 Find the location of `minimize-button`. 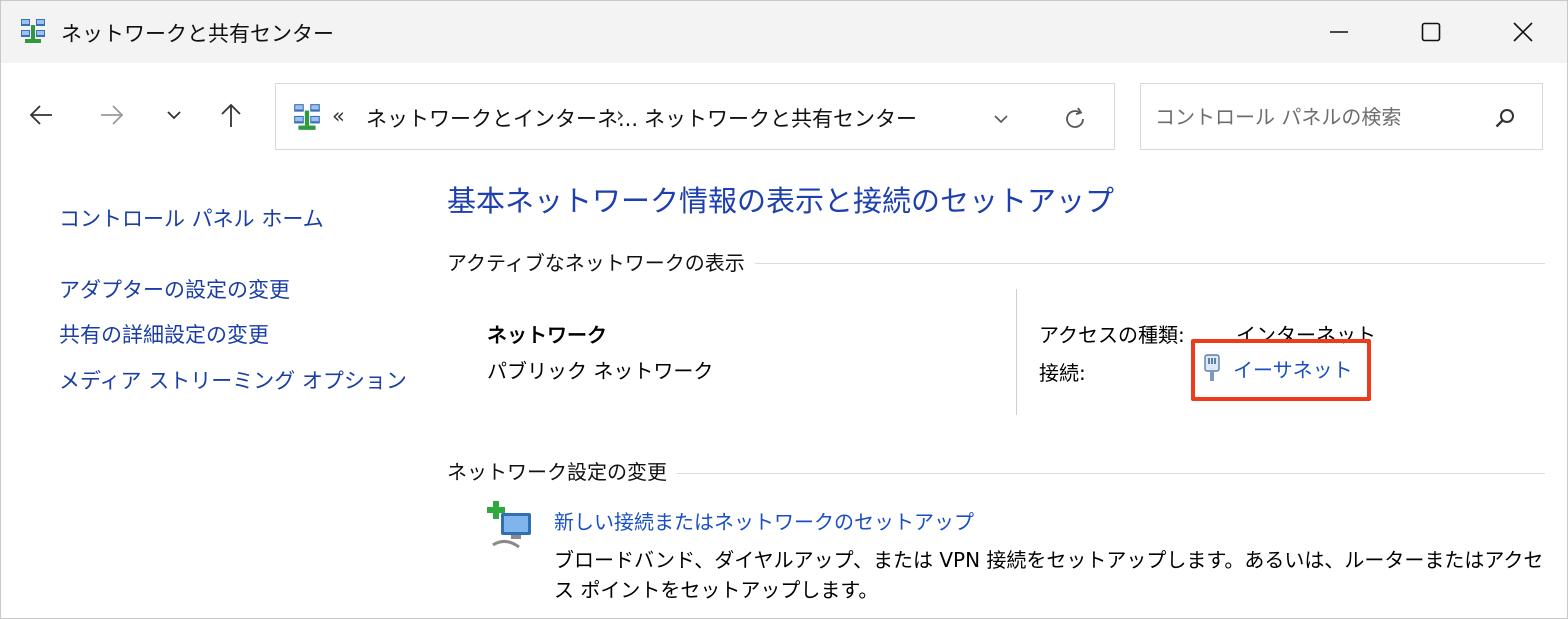

minimize-button is located at coordinates (1339, 32).